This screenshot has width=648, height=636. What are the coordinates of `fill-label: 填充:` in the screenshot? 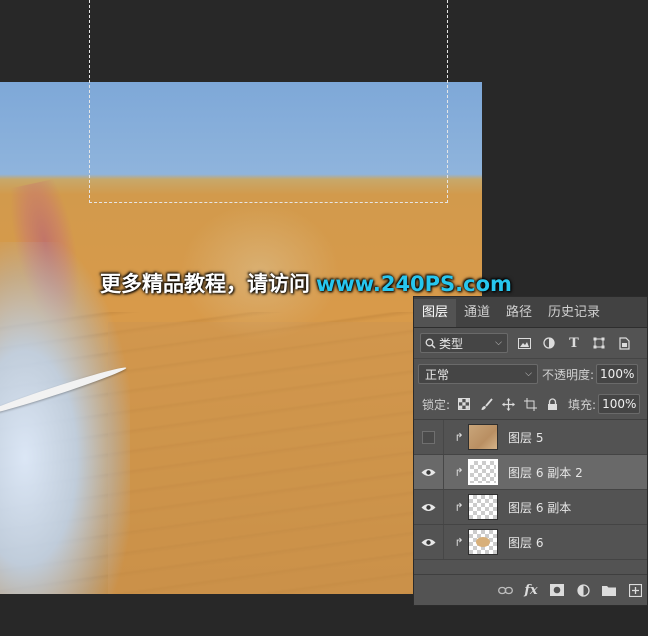 It's located at (582, 404).